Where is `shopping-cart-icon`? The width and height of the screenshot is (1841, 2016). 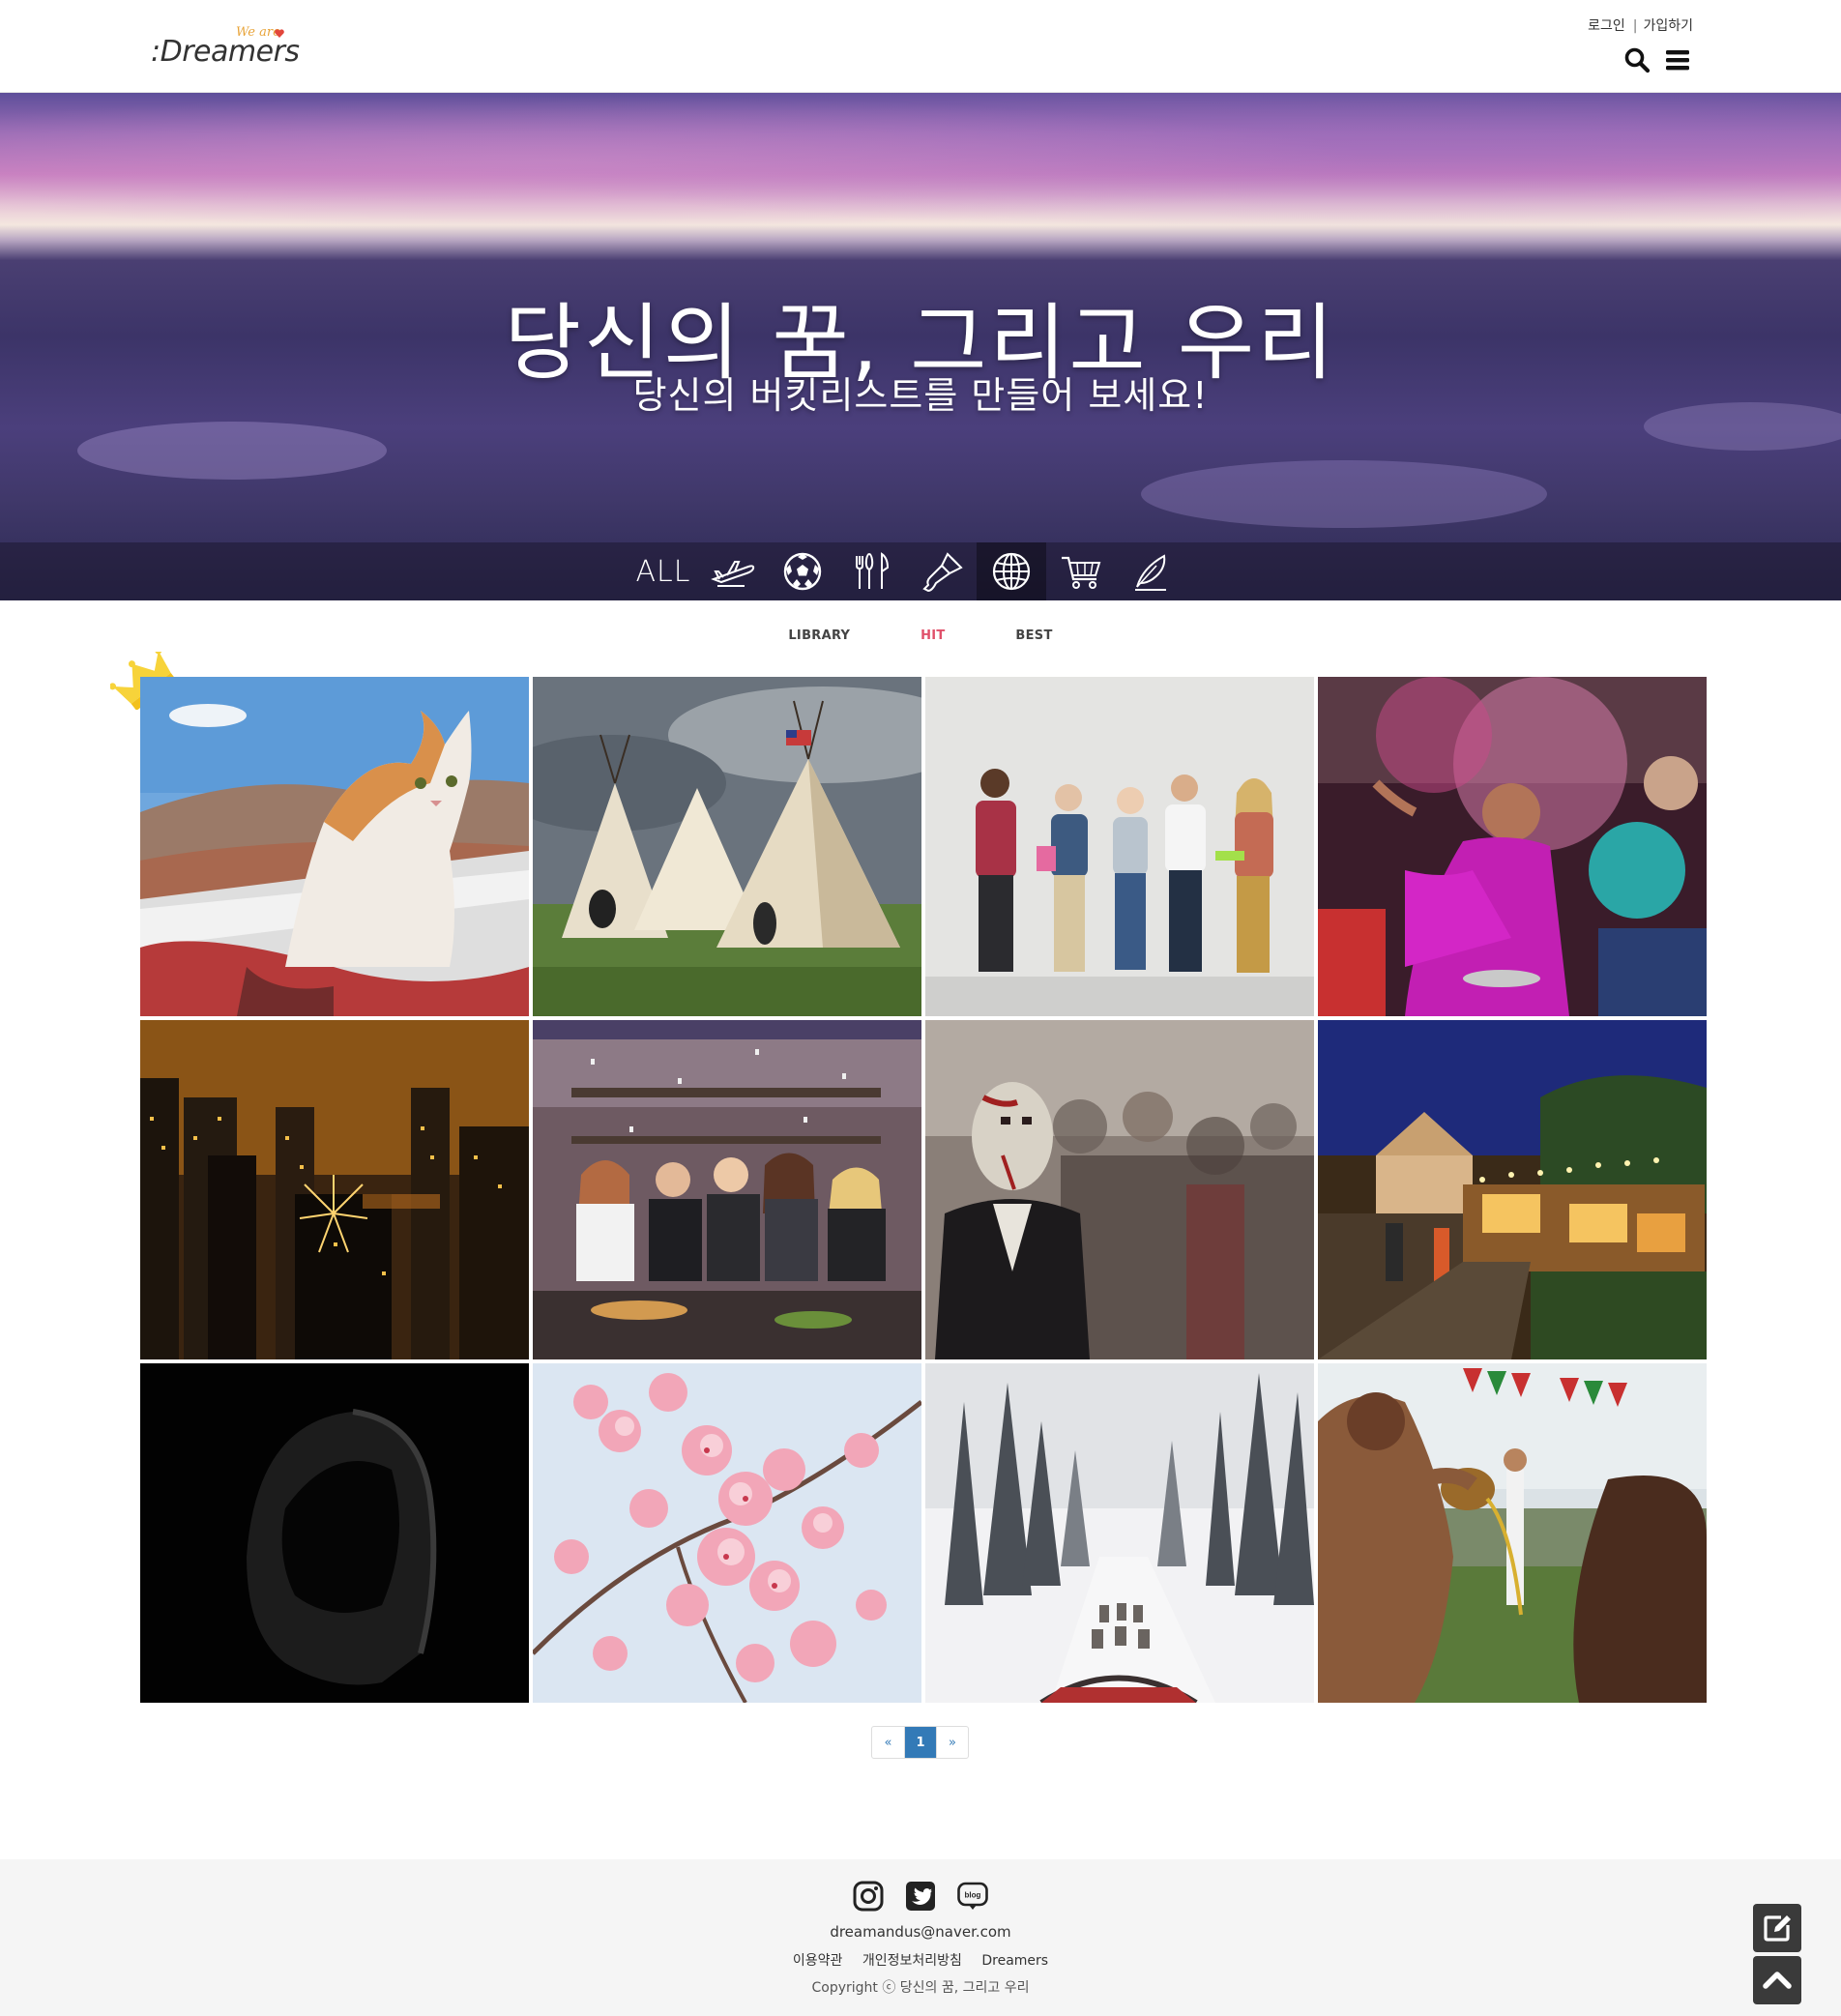 shopping-cart-icon is located at coordinates (1081, 572).